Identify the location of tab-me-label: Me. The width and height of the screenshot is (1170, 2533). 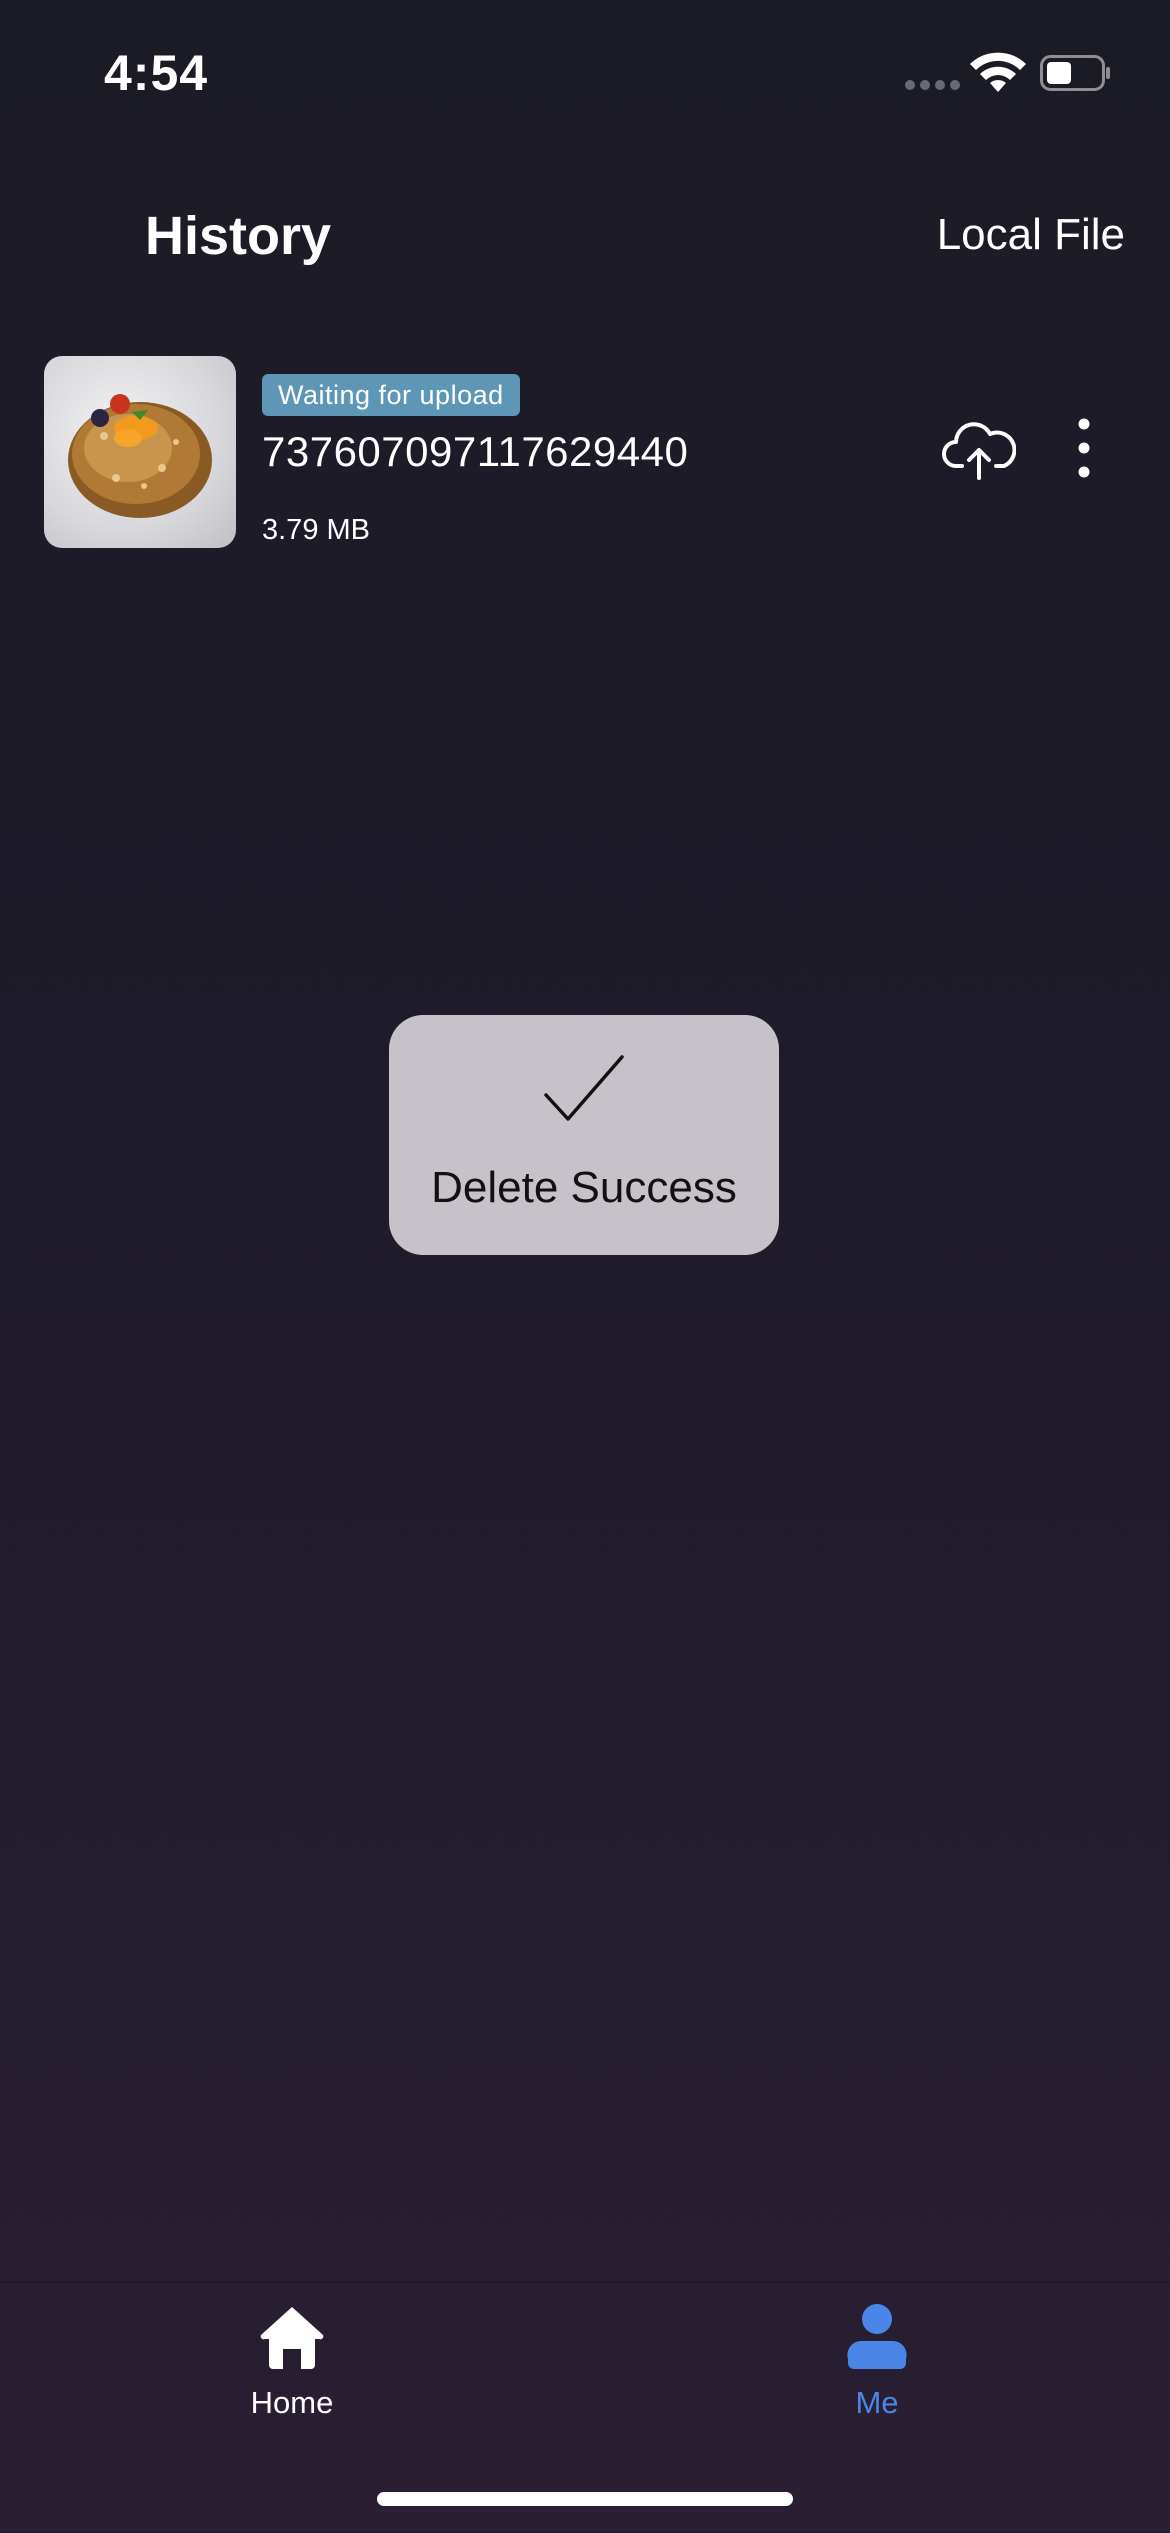
(877, 2402).